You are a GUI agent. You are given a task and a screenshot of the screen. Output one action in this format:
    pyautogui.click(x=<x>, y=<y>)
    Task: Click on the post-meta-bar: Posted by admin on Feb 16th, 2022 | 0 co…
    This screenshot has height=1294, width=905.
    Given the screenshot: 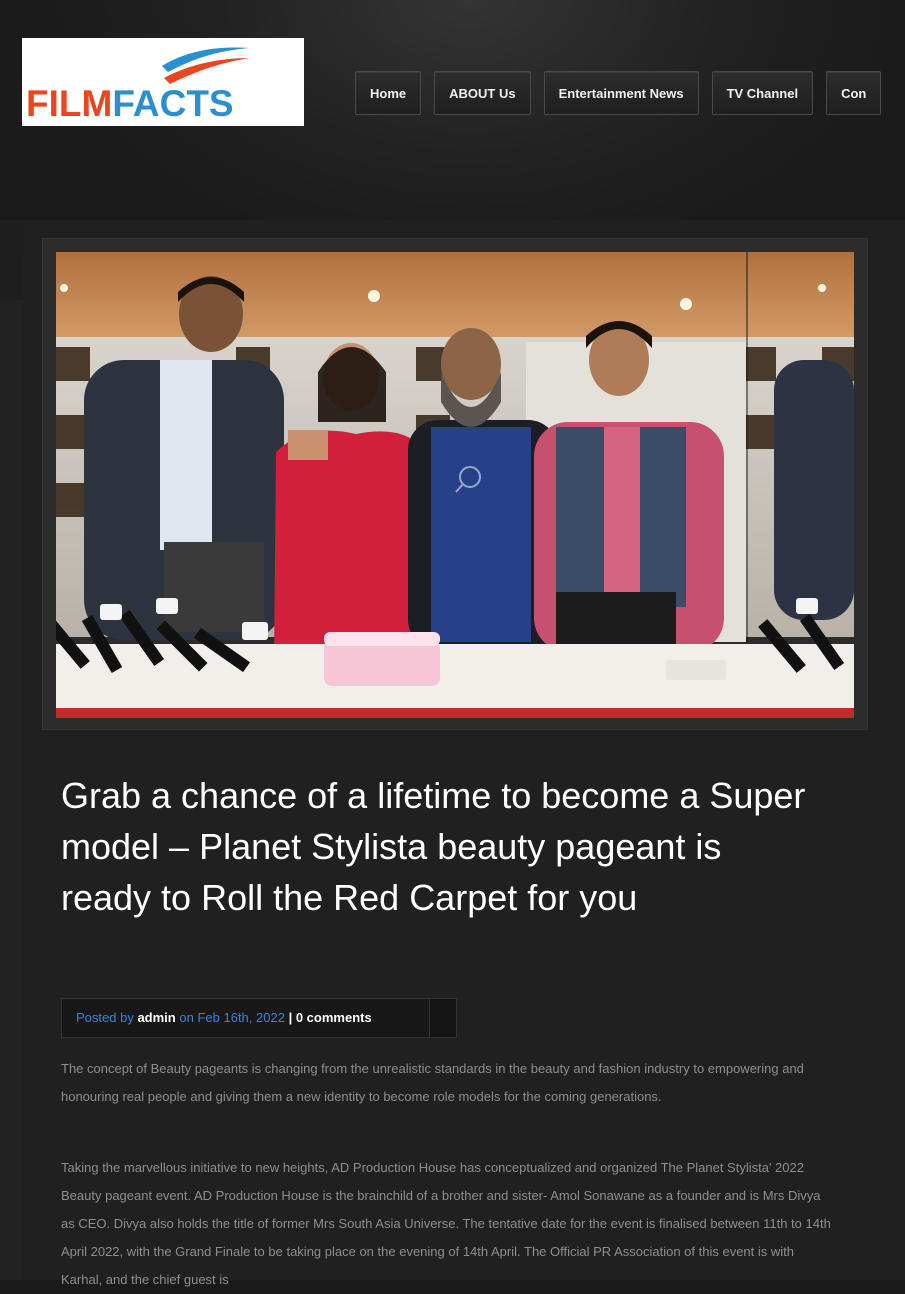 What is the action you would take?
    pyautogui.click(x=259, y=1018)
    